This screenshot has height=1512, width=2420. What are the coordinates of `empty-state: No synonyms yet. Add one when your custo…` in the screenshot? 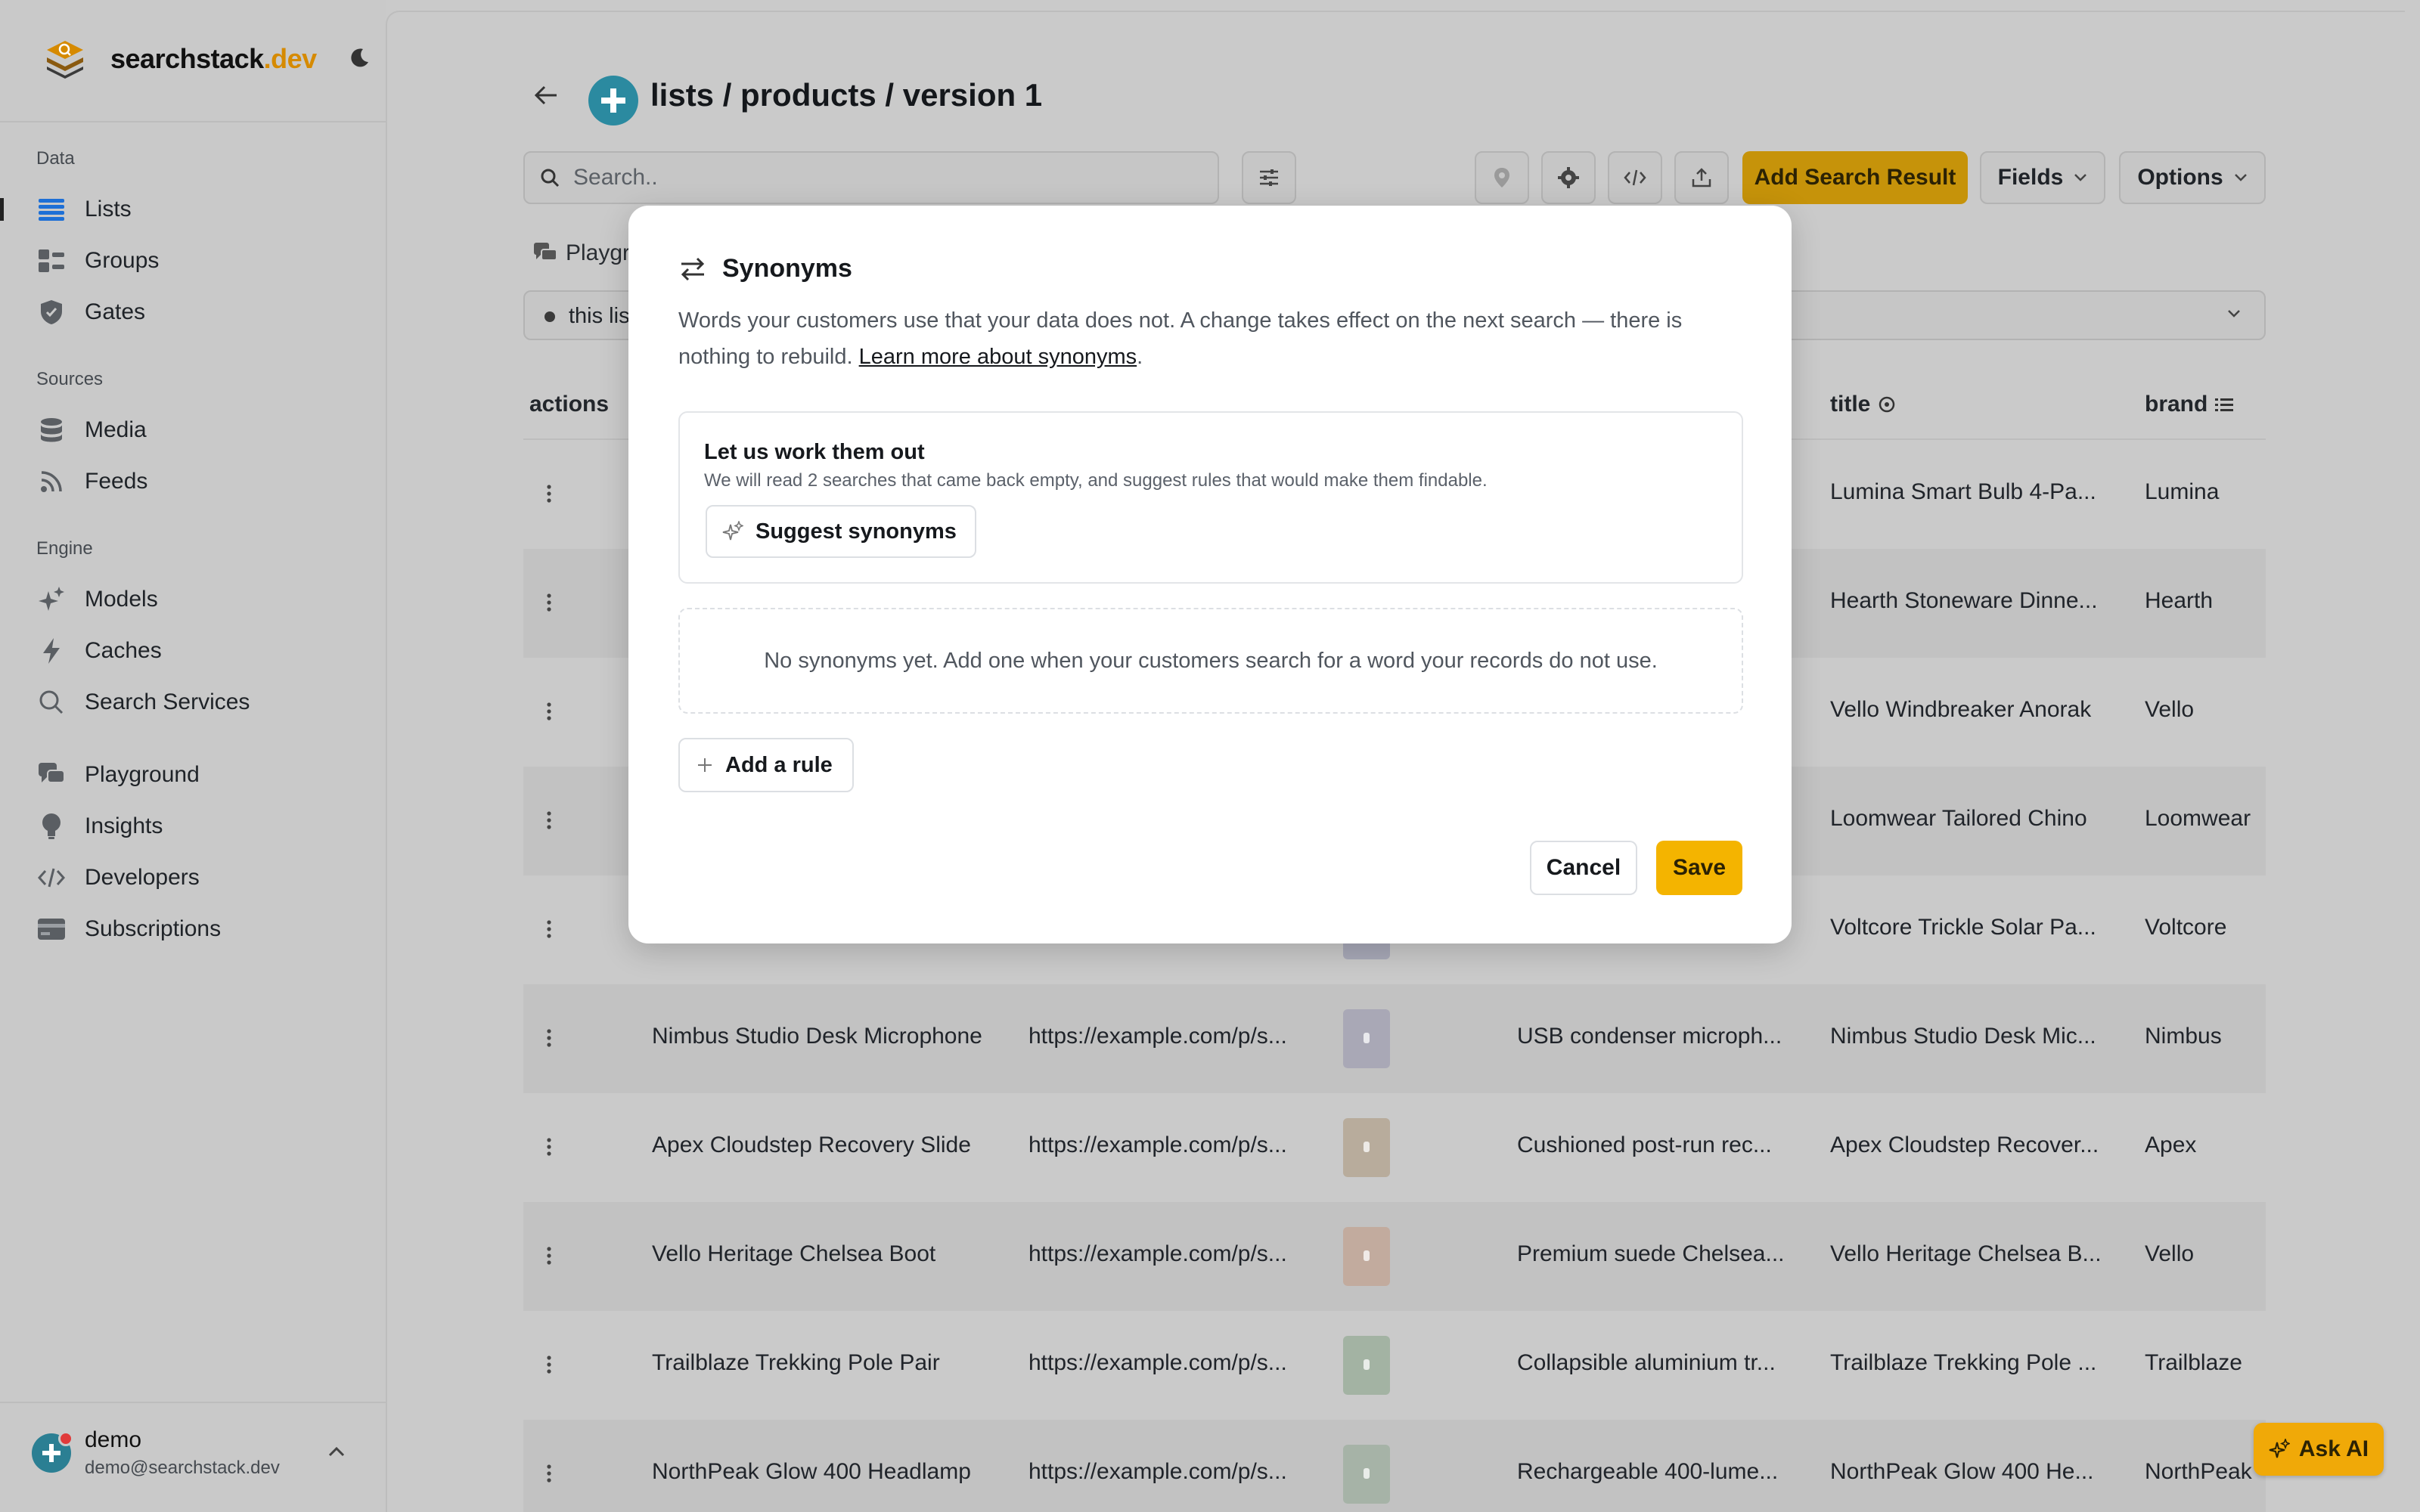 It's located at (1210, 661).